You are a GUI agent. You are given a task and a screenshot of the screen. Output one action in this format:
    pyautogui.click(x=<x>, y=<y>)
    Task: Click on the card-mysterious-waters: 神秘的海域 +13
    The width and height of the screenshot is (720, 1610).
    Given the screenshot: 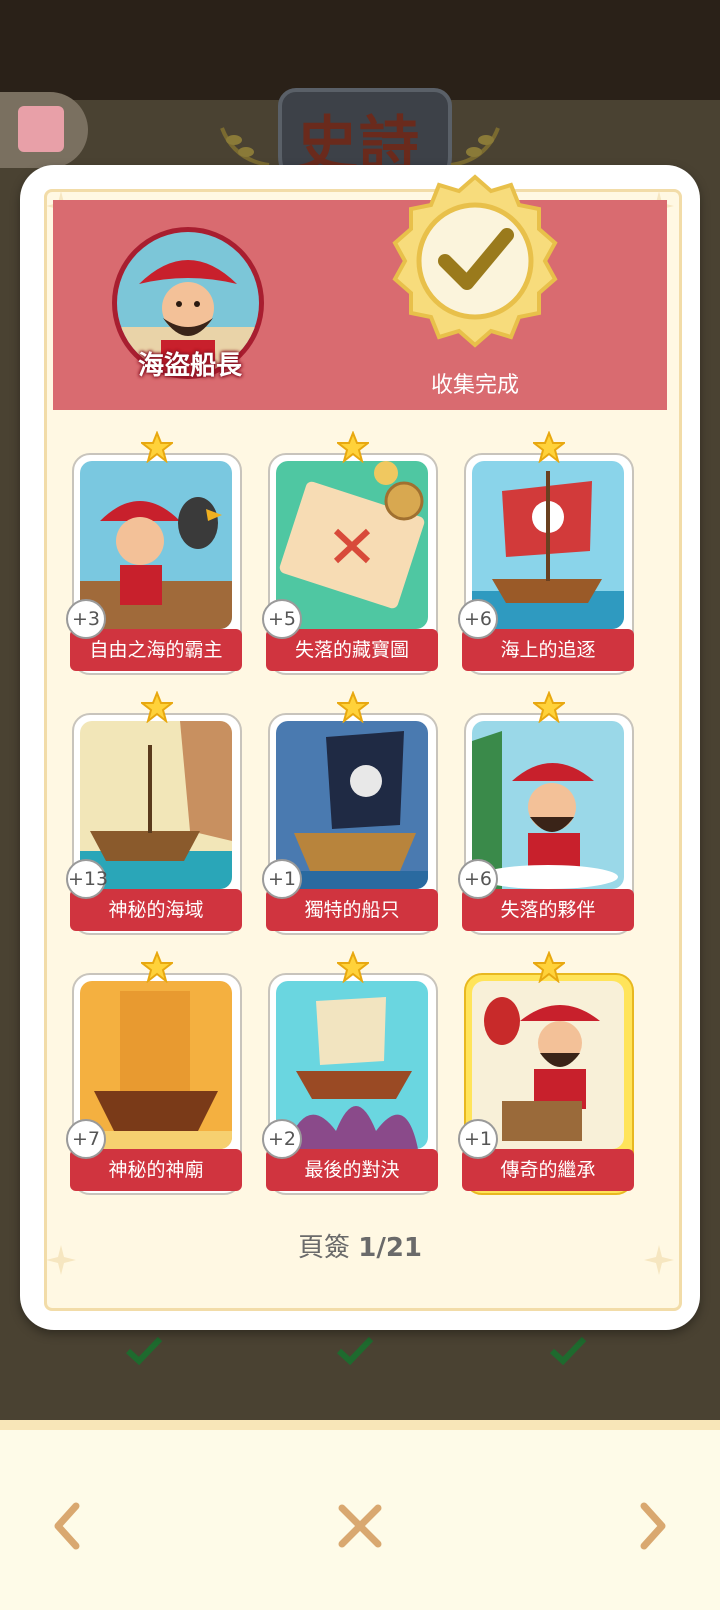 What is the action you would take?
    pyautogui.click(x=154, y=813)
    